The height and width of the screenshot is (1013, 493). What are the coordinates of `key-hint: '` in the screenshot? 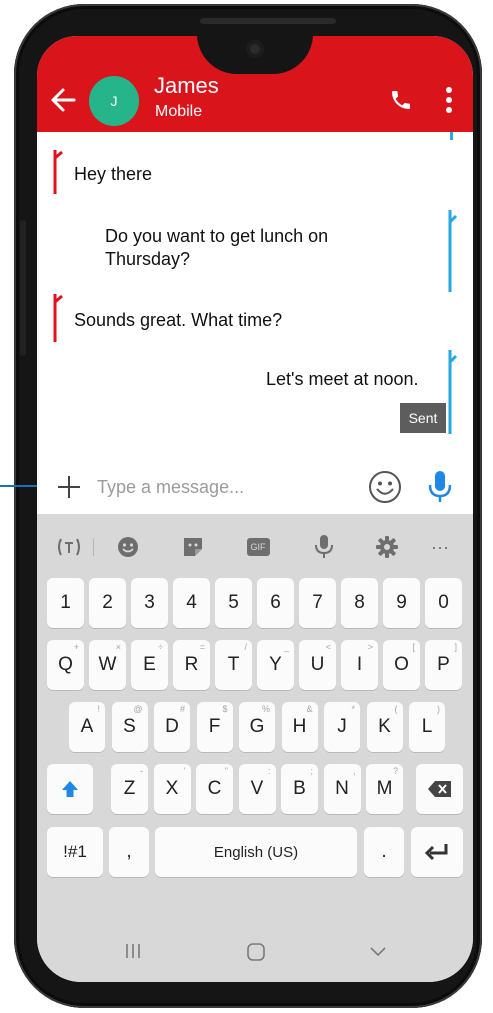 It's located at (184, 771).